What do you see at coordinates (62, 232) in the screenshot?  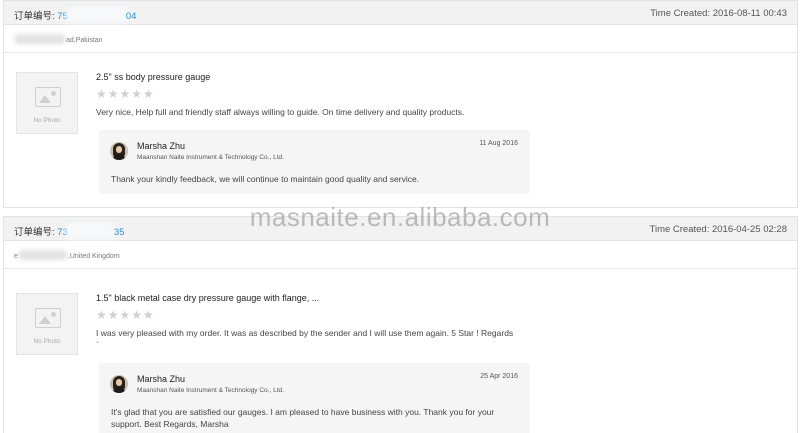 I see `order-number-prefix: 73` at bounding box center [62, 232].